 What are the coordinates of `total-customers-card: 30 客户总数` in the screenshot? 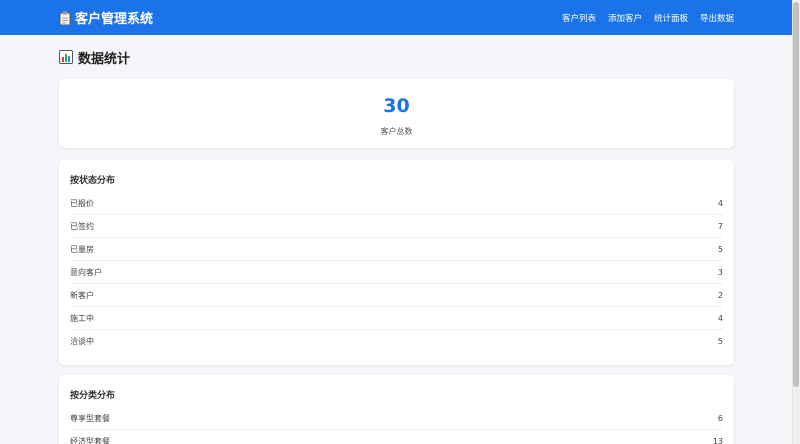 It's located at (396, 113).